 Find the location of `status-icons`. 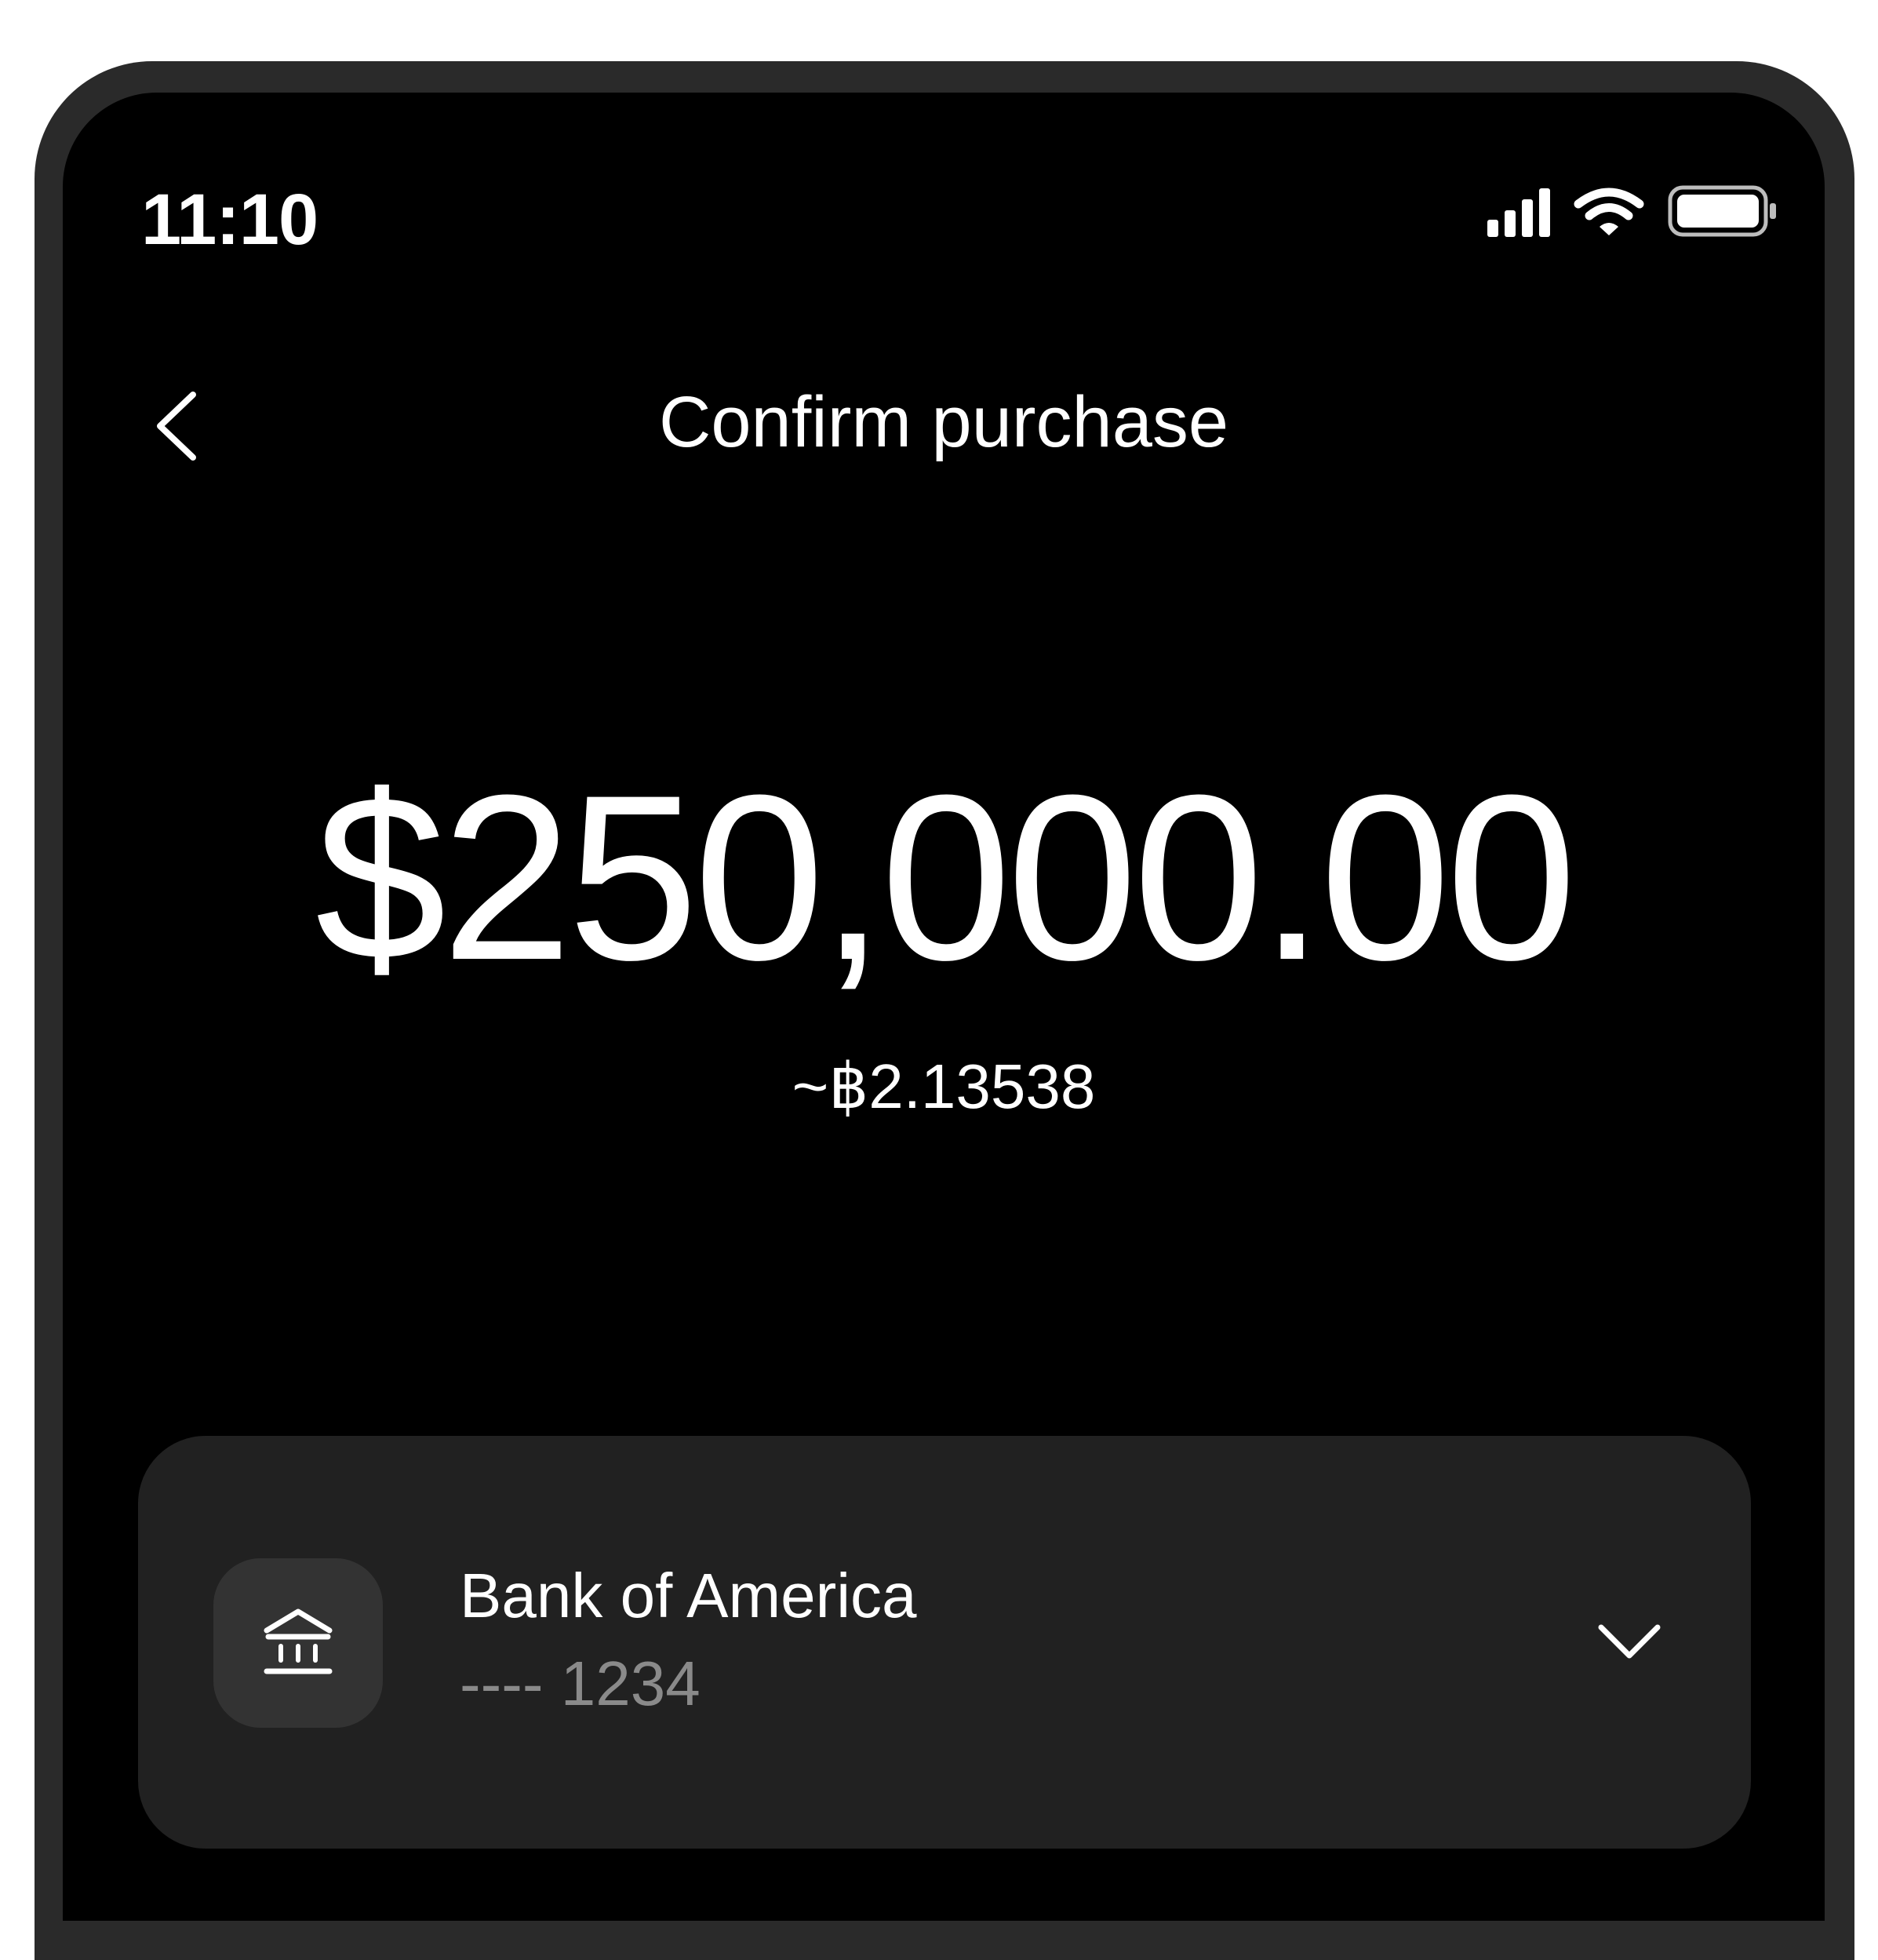

status-icons is located at coordinates (1633, 211).